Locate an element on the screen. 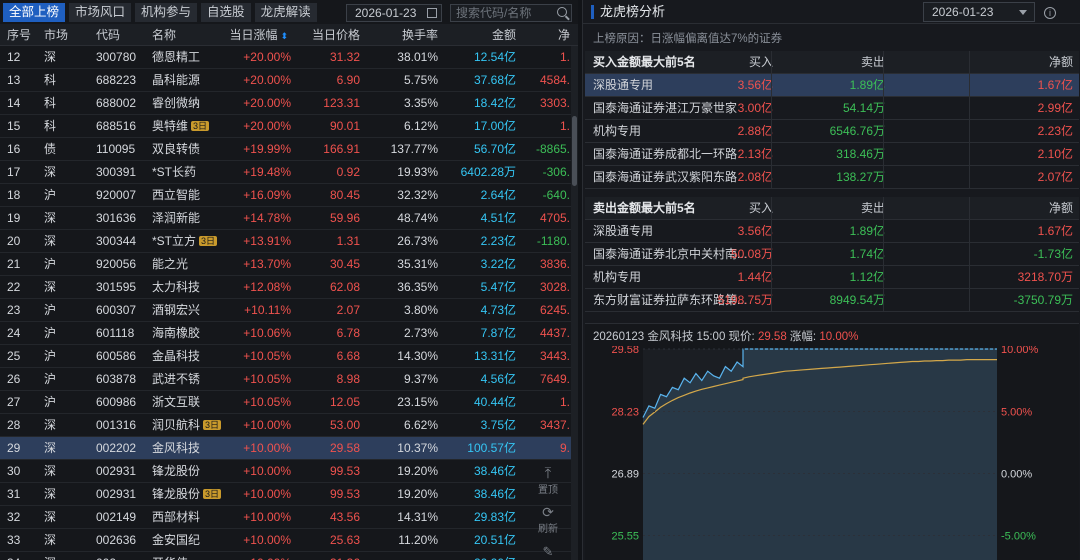 The image size is (1080, 560). cell-turnover: 2.73% is located at coordinates (420, 333).